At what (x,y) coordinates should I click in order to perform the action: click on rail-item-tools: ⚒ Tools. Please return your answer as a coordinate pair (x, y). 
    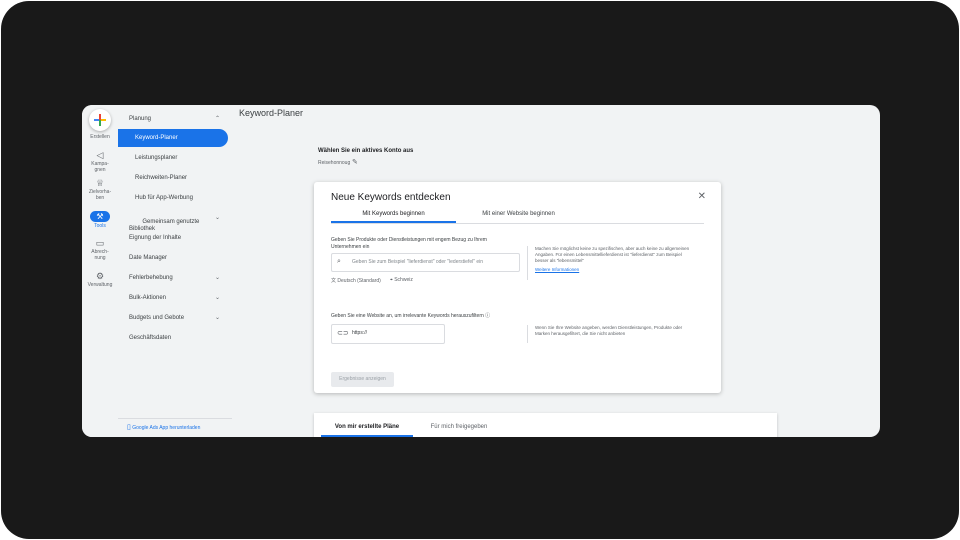
    Looking at the image, I should click on (100, 220).